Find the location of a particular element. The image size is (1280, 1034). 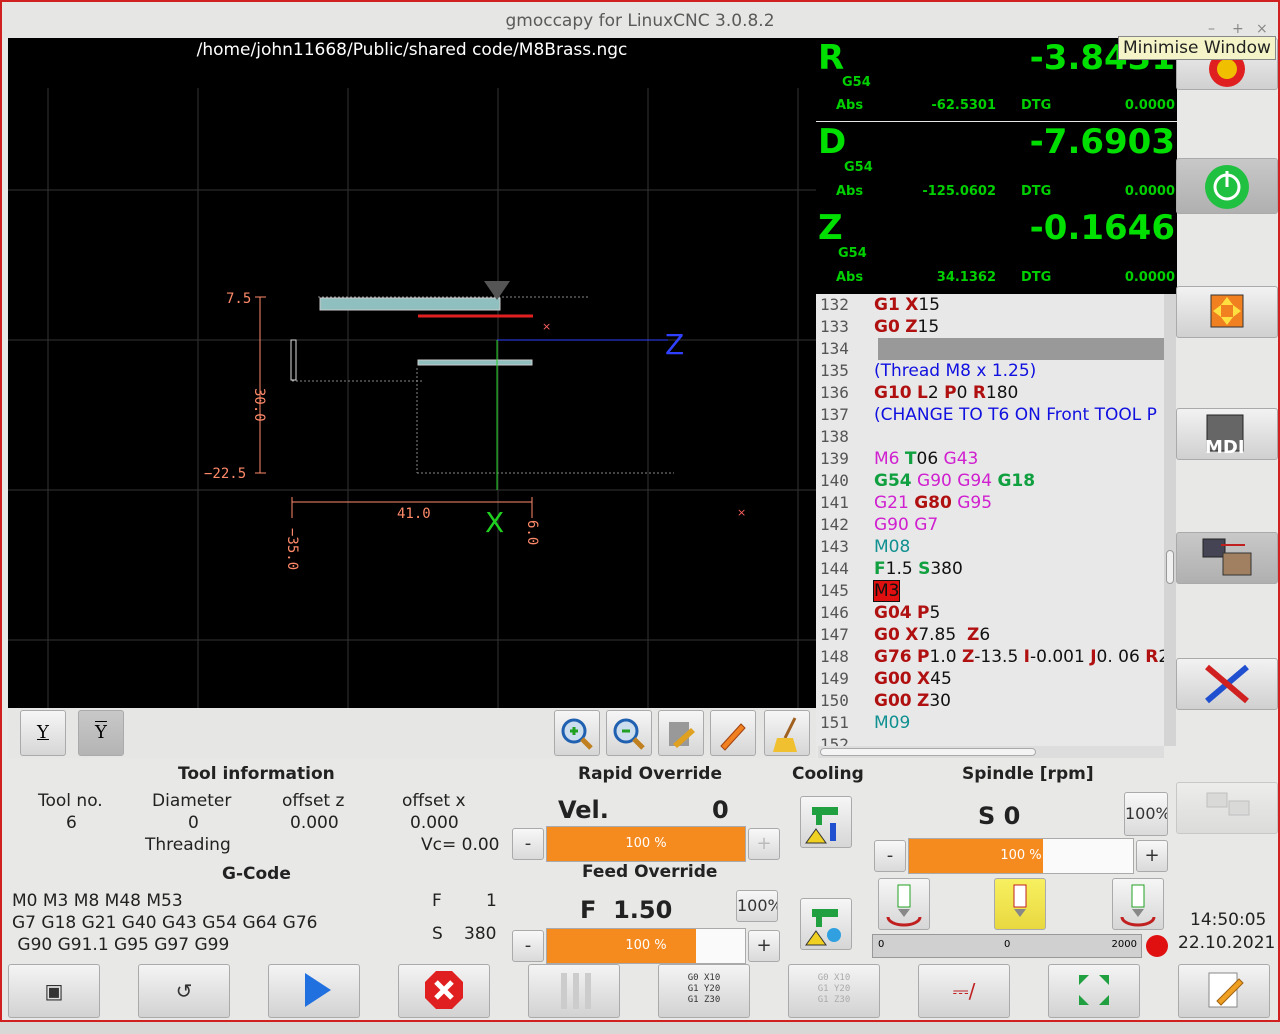

zoom-in-icon is located at coordinates (577, 734).